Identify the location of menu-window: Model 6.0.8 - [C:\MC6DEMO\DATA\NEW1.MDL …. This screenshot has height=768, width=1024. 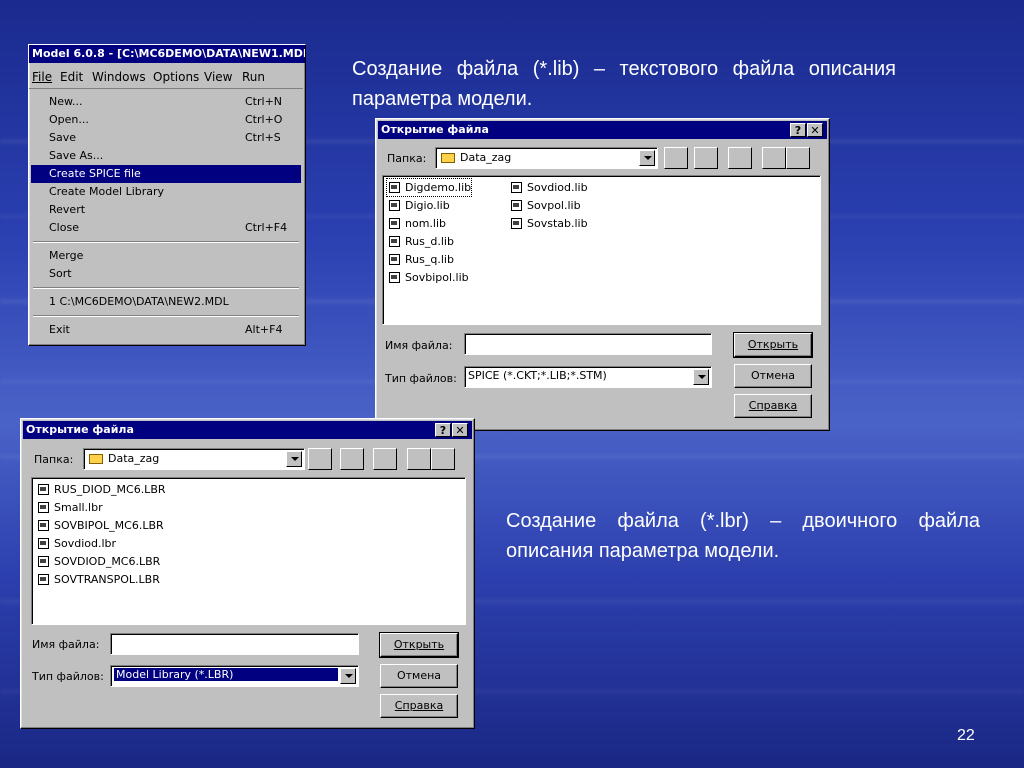
(167, 195).